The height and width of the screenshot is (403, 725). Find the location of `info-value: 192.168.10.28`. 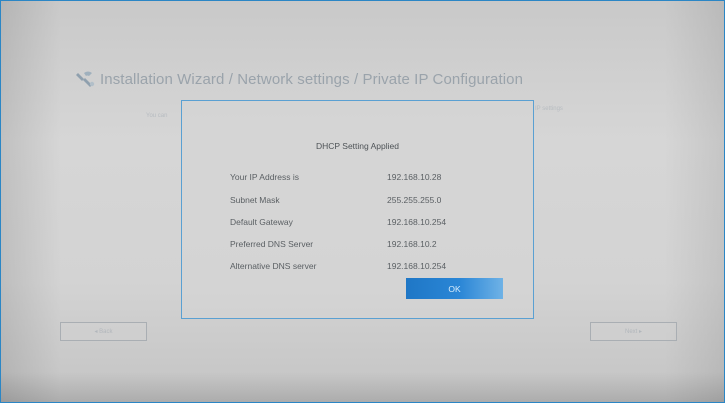

info-value: 192.168.10.28 is located at coordinates (414, 177).